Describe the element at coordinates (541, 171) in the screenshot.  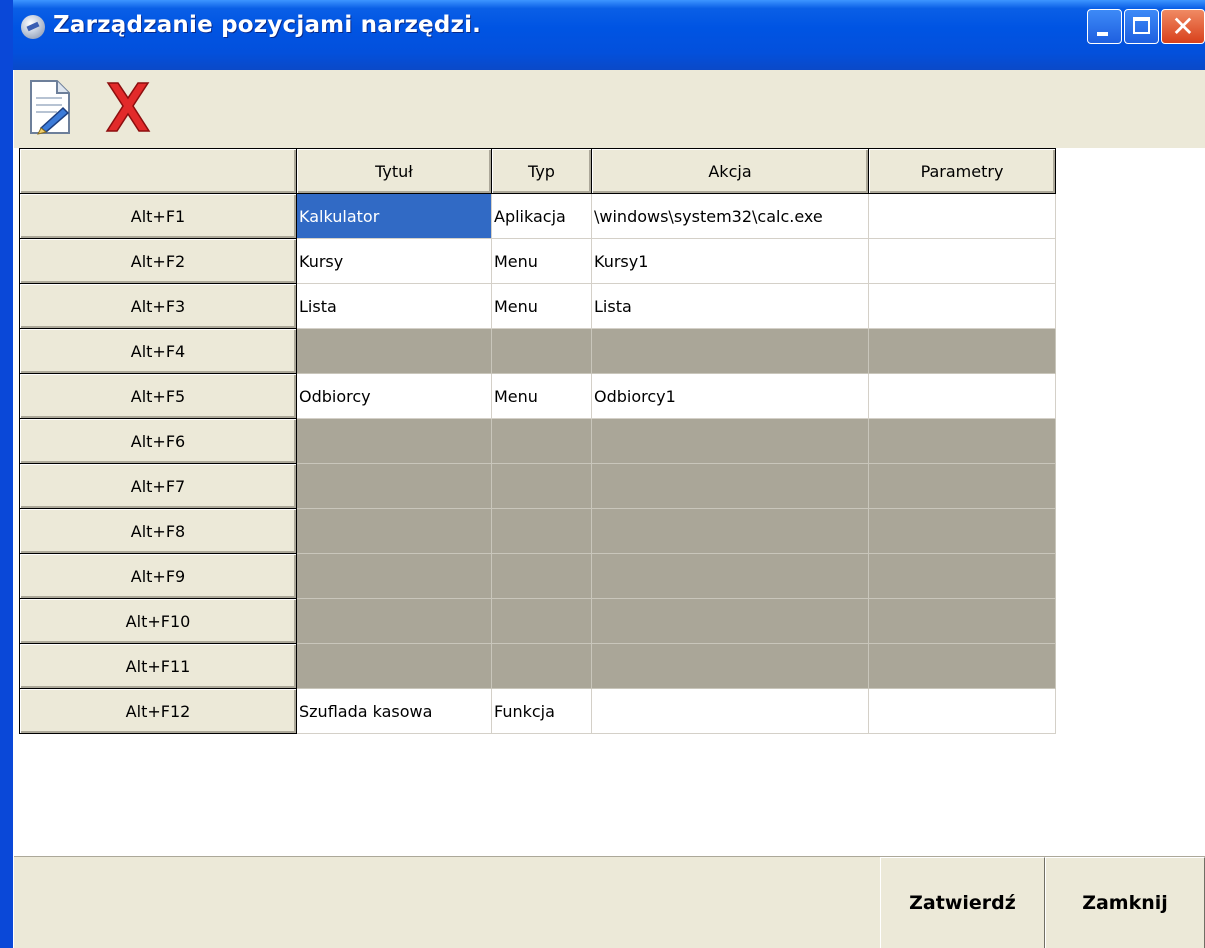
I see `column-header-type: Typ` at that location.